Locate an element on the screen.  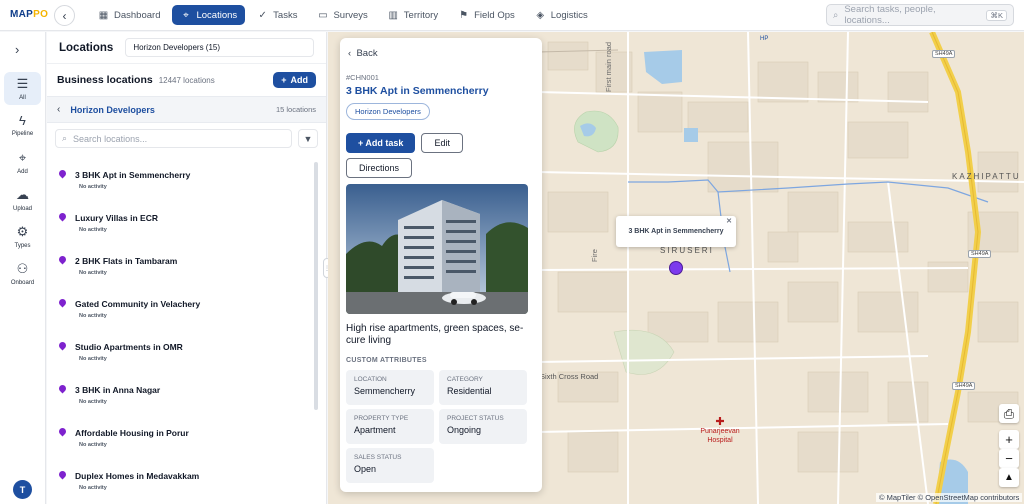
detail-actions: + Add task Edit is located at coordinates (441, 143).